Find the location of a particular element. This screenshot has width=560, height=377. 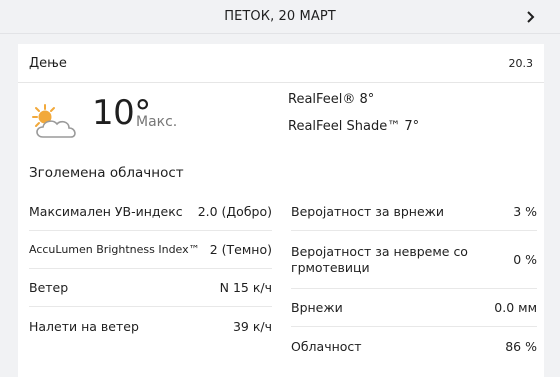

detail-row-precip-probability: Веројатност за врнежи 3 % is located at coordinates (414, 212).